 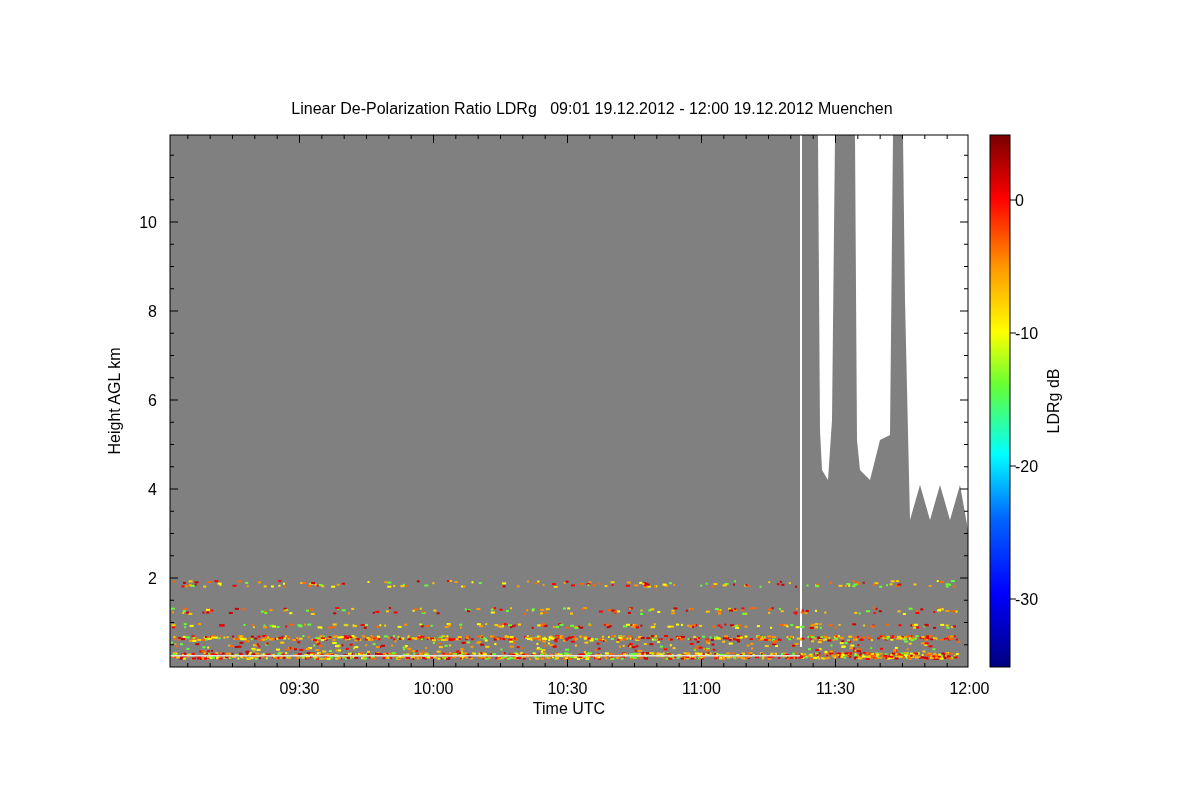 I want to click on x-tick-label: 11:30, so click(x=835, y=688).